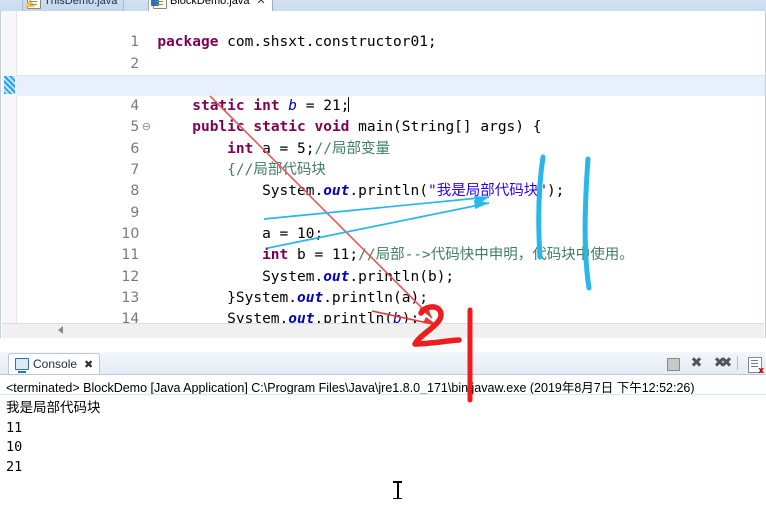 Image resolution: width=766 pixels, height=524 pixels. Describe the element at coordinates (390, 265) in the screenshot. I see `code-line: 12 System.out.println(b);` at that location.